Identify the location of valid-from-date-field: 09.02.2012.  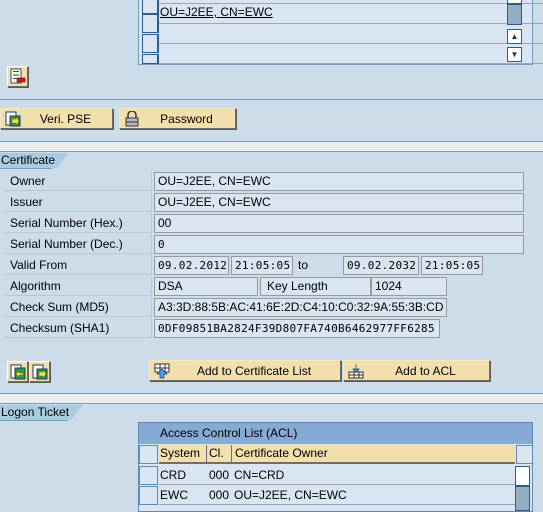
(191, 265).